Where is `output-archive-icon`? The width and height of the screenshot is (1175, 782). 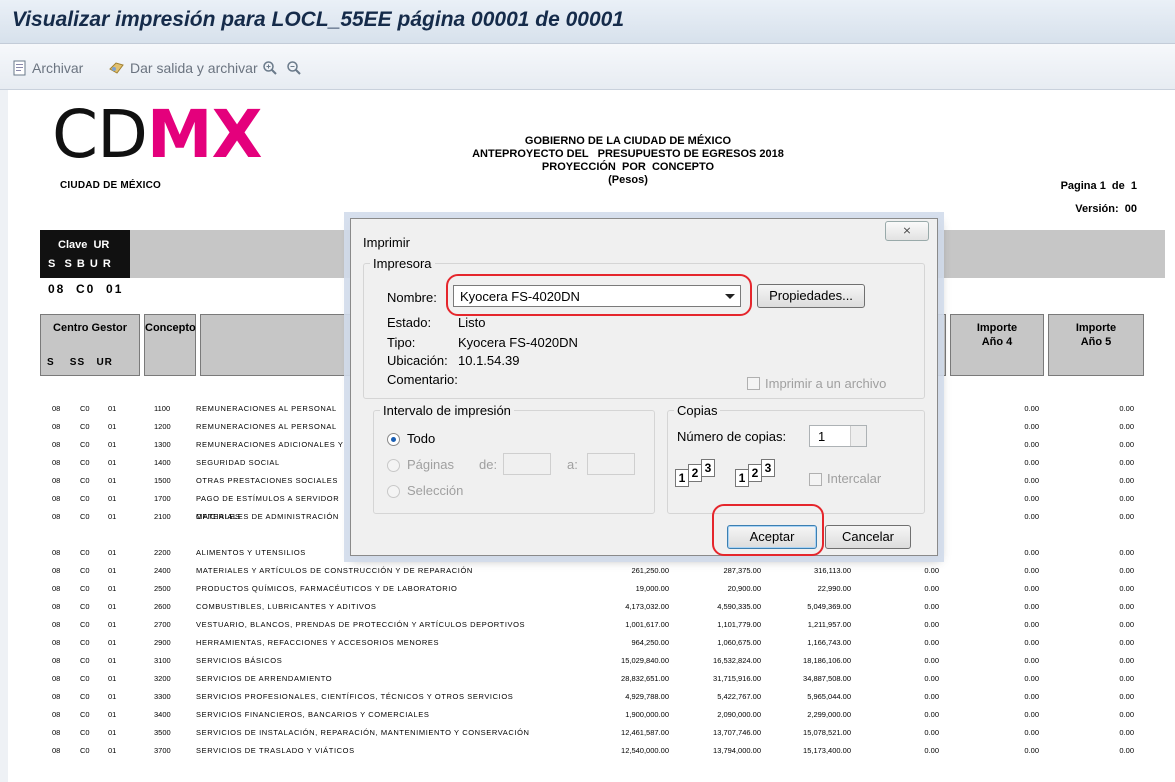 output-archive-icon is located at coordinates (116, 68).